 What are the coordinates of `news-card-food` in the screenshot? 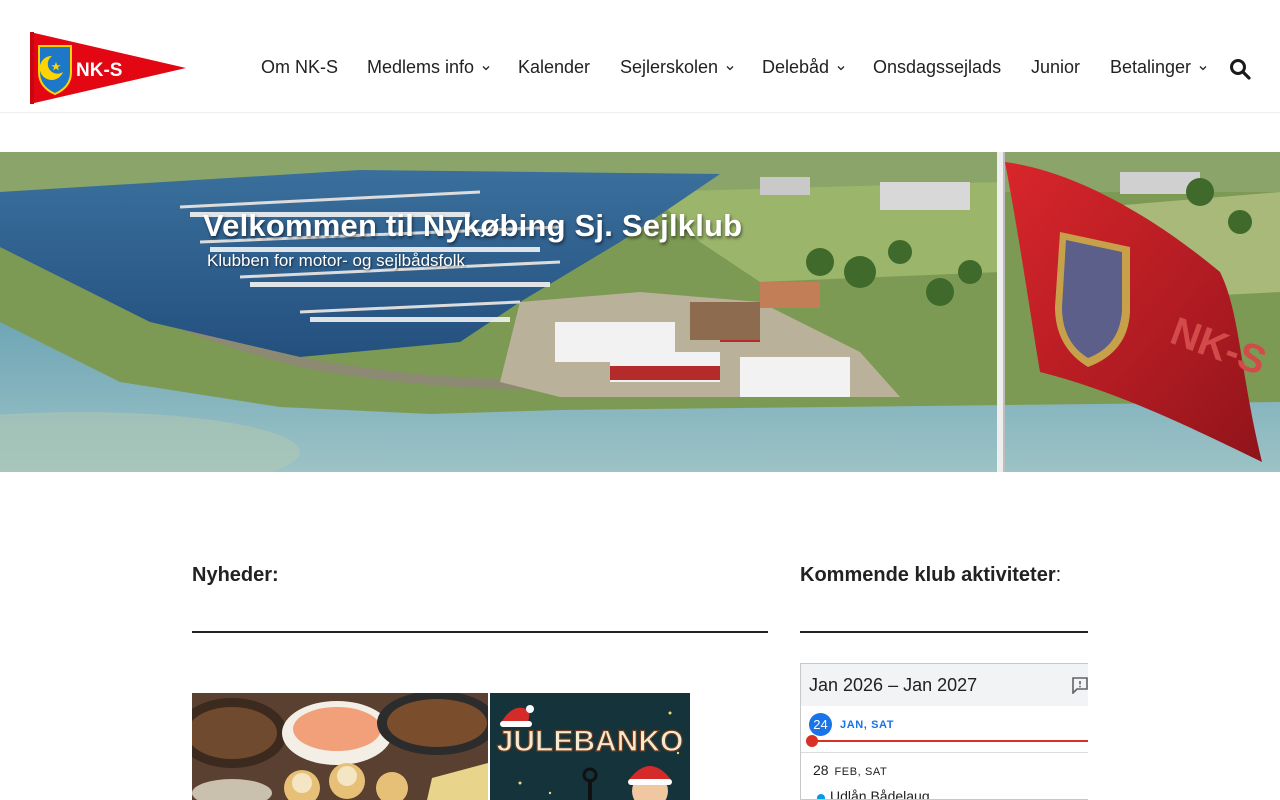 It's located at (340, 746).